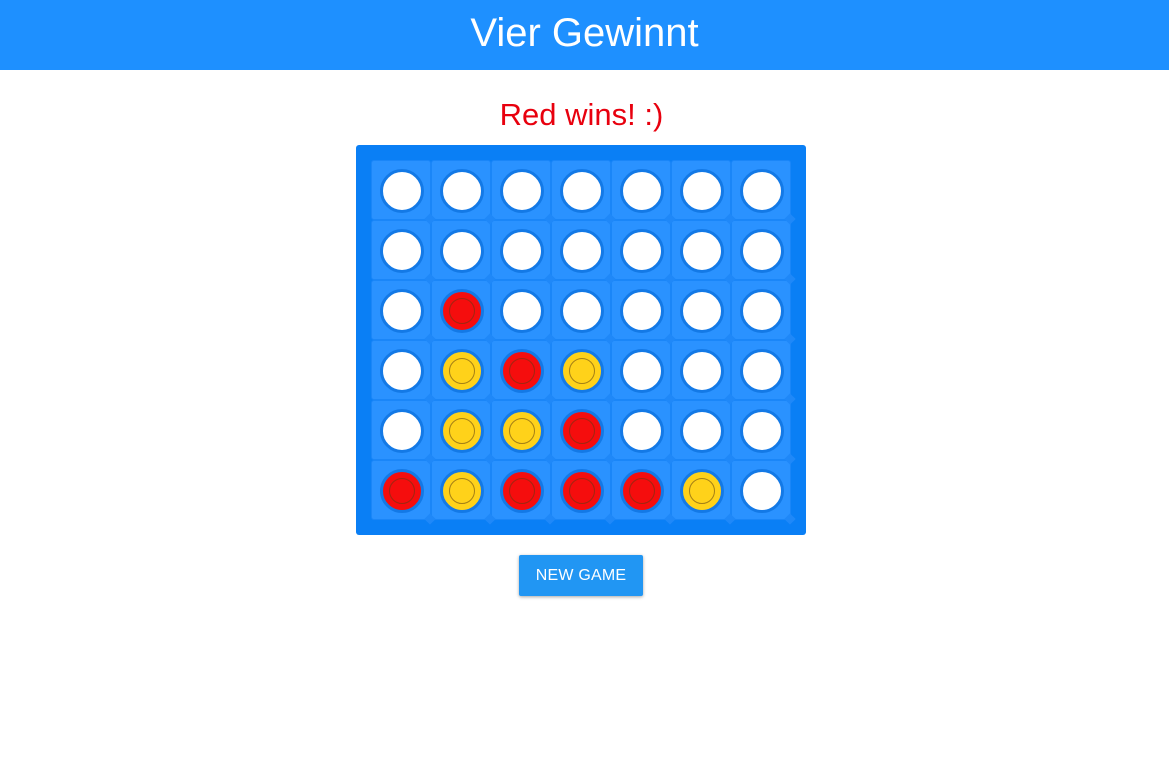  I want to click on app-header: Vier Gewinnt, so click(584, 35).